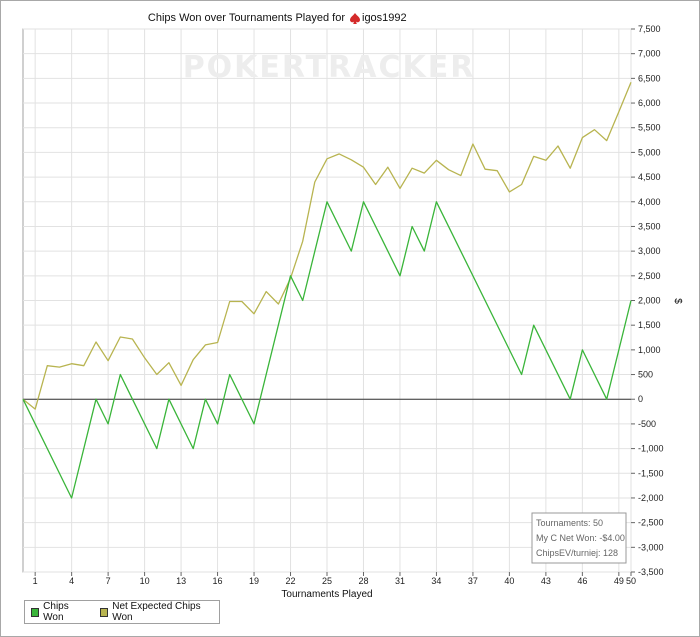 The image size is (700, 637). What do you see at coordinates (649, 177) in the screenshot?
I see `y-tick-label: 4,500` at bounding box center [649, 177].